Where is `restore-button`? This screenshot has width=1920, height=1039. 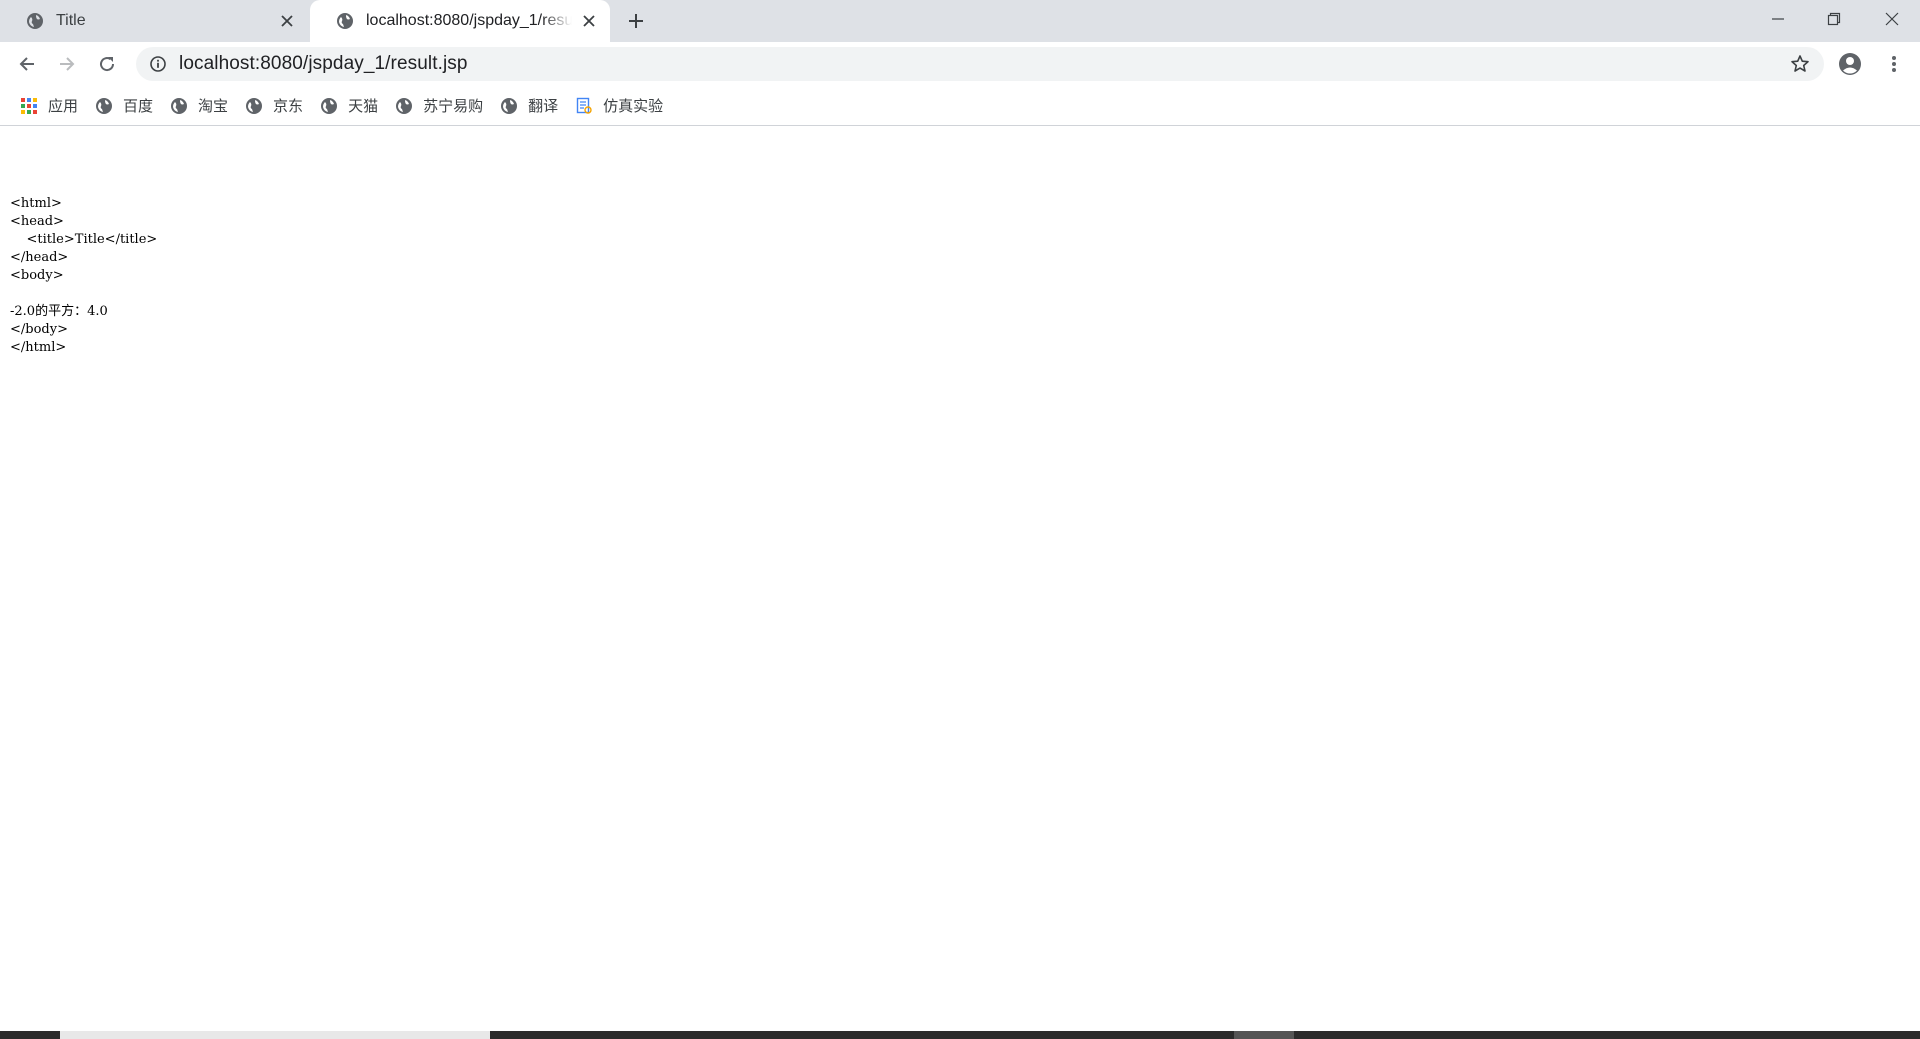
restore-button is located at coordinates (1834, 19).